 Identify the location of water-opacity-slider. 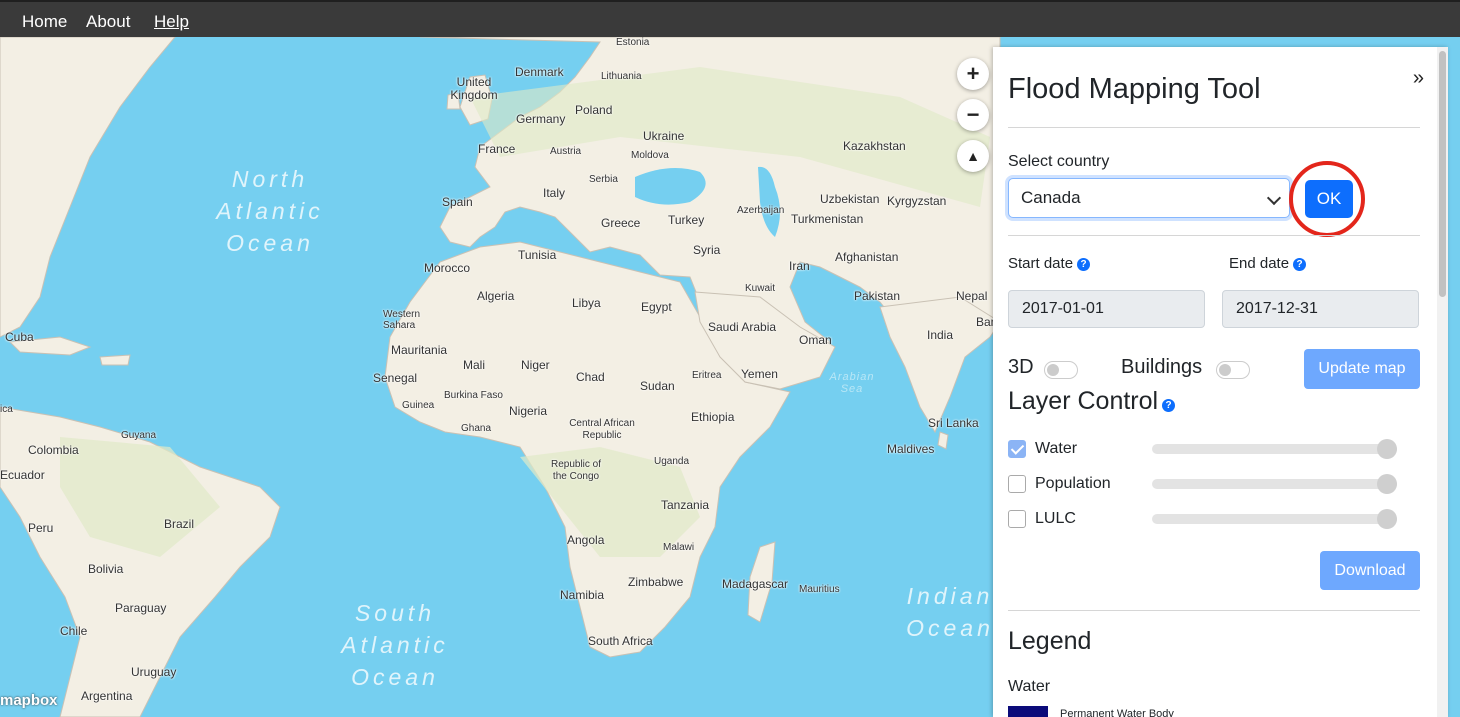
(1274, 449).